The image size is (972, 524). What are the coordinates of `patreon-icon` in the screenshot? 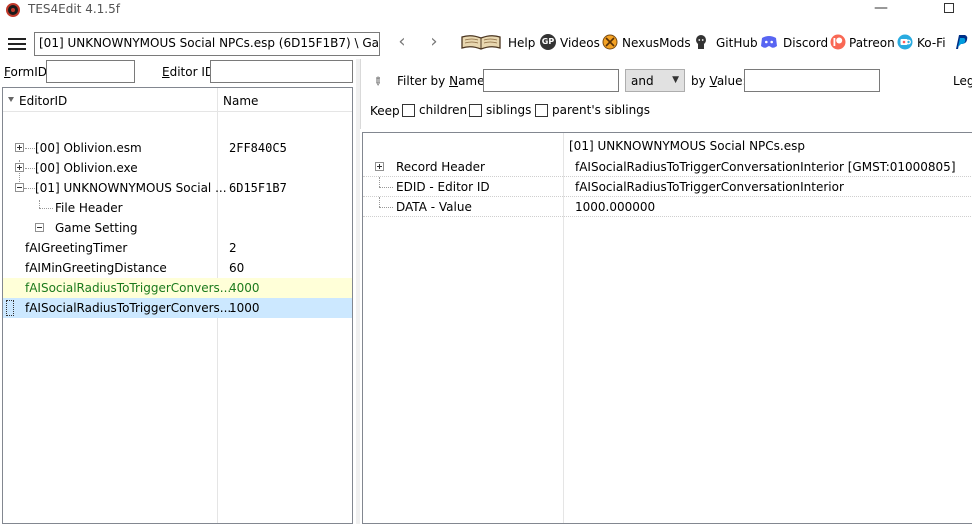 It's located at (838, 42).